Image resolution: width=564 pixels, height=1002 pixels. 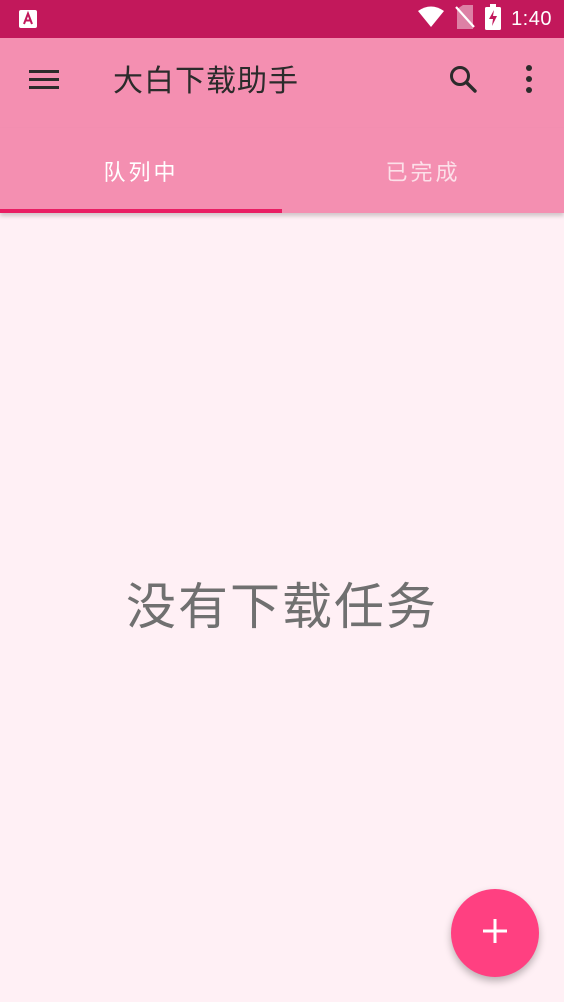 I want to click on tab-bar: 队列中 已完成, so click(x=282, y=170).